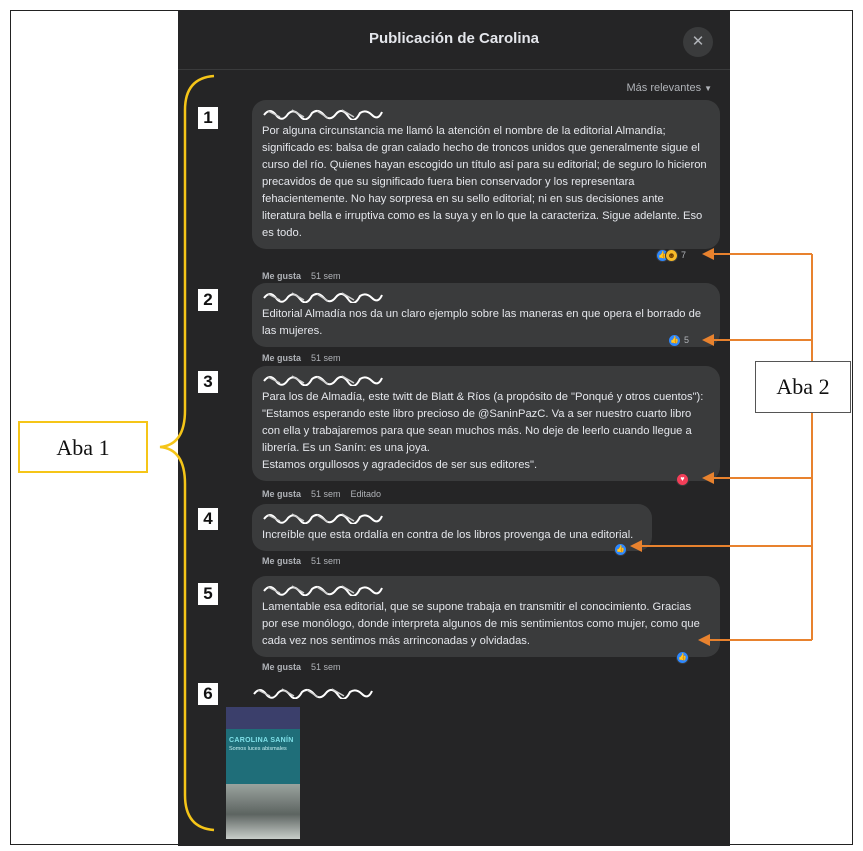 This screenshot has height=851, width=863. What do you see at coordinates (803, 387) in the screenshot?
I see `aba2-label: Aba 2` at bounding box center [803, 387].